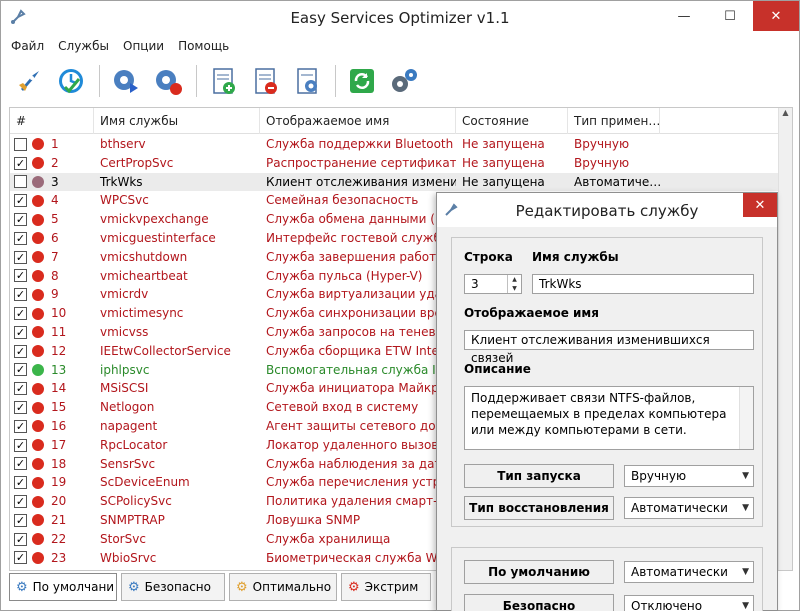 The width and height of the screenshot is (800, 611). What do you see at coordinates (55, 144) in the screenshot?
I see `row-number: 1` at bounding box center [55, 144].